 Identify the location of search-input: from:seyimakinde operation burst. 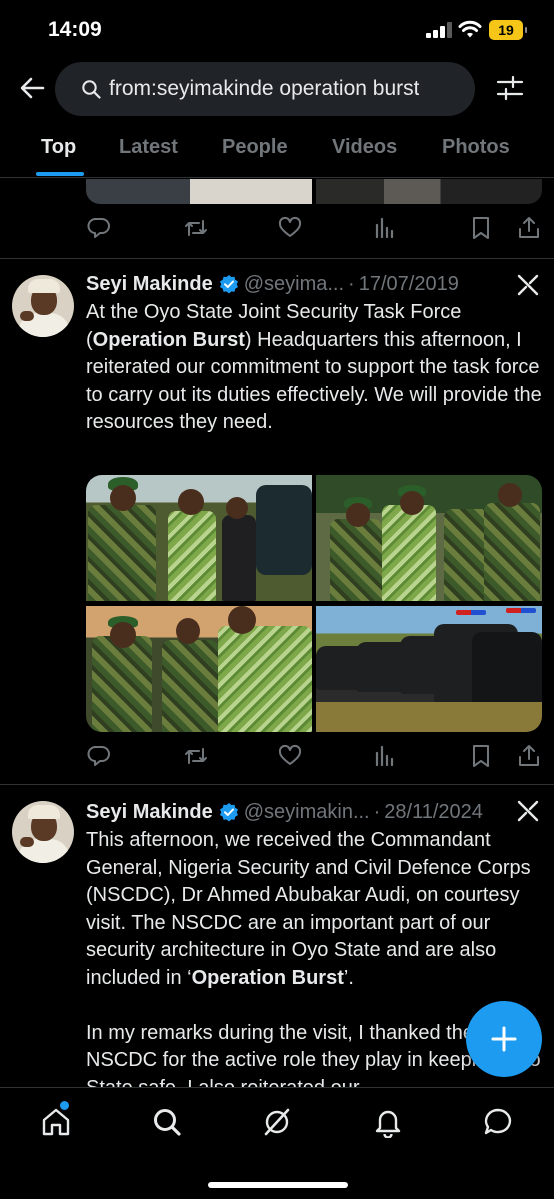
(265, 89).